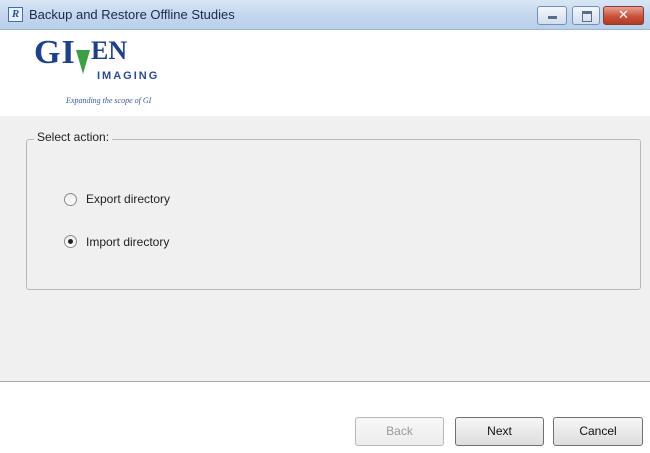 This screenshot has height=453, width=650. I want to click on next-button: Next, so click(499, 431).